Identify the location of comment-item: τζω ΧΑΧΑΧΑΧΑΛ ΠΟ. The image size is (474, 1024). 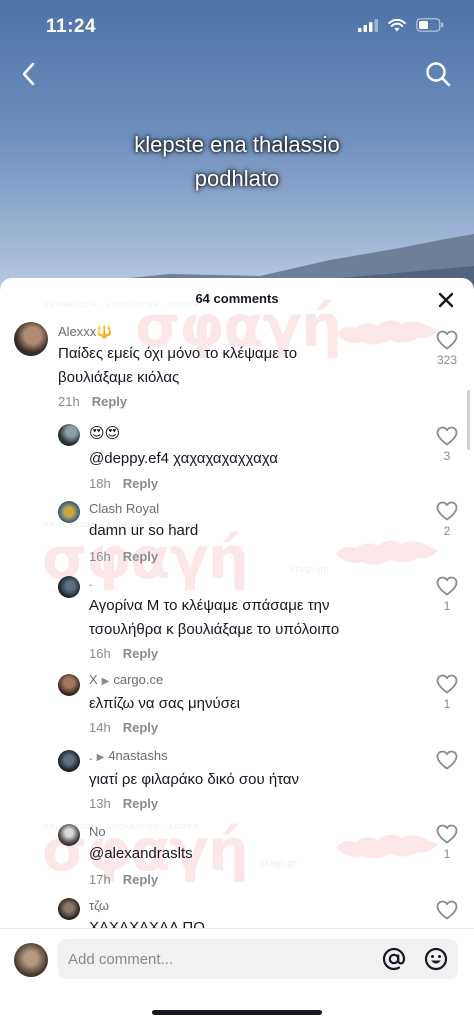
(237, 913).